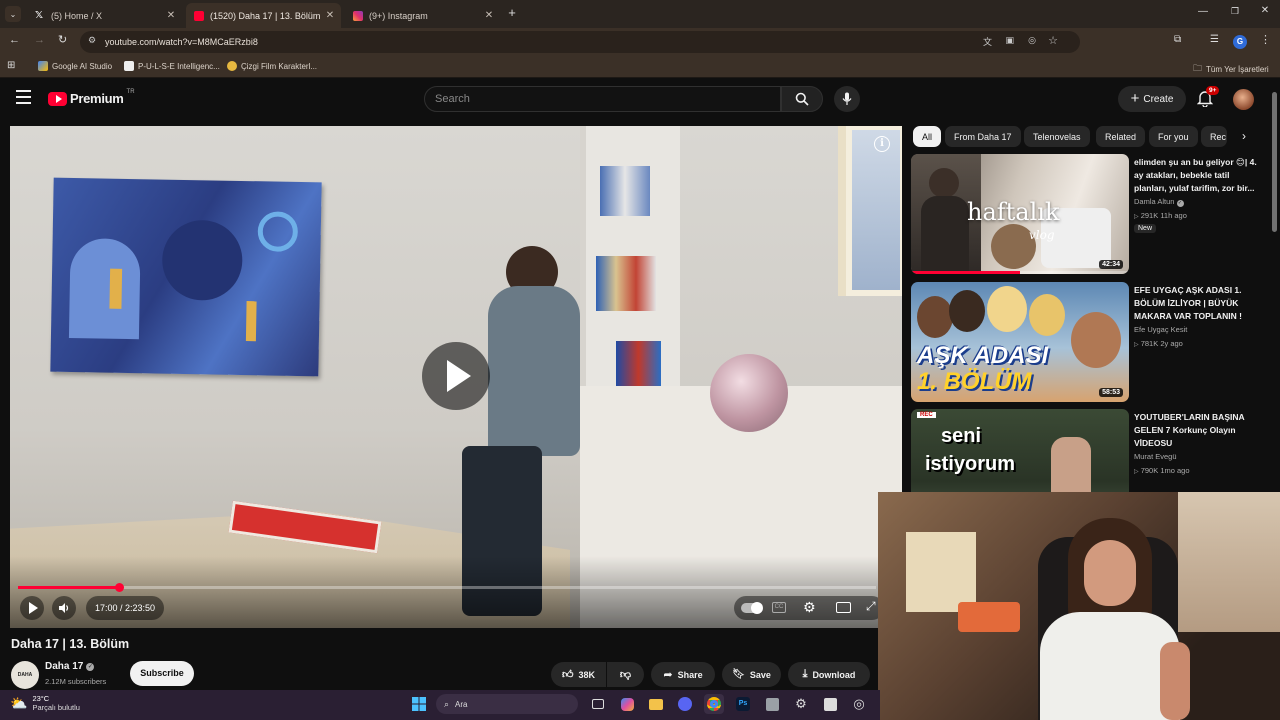 The width and height of the screenshot is (1280, 720). I want to click on duration-badge: 58:53, so click(1111, 392).